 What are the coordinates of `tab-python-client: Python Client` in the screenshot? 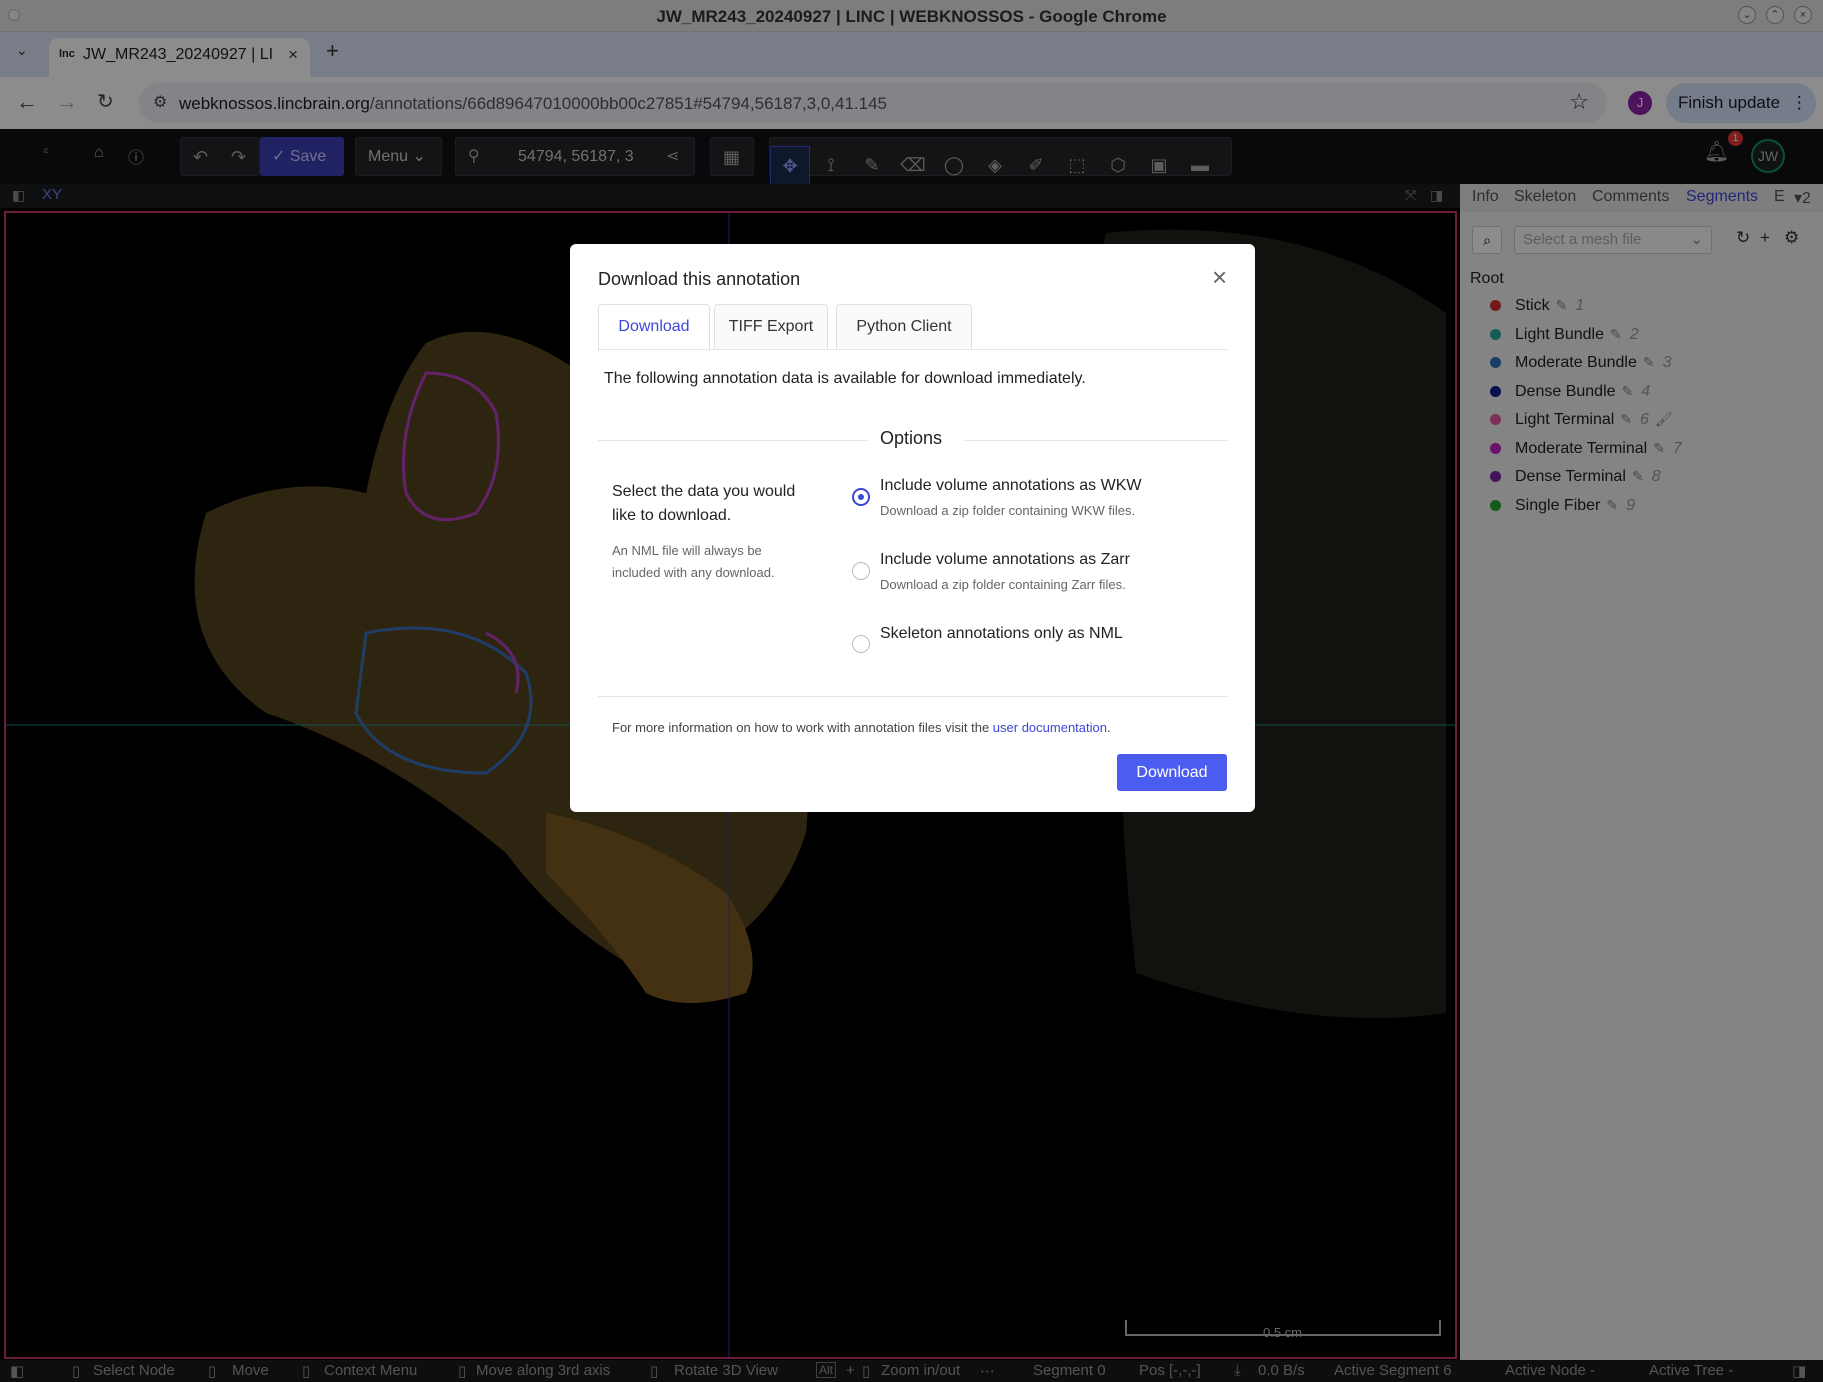 It's located at (904, 327).